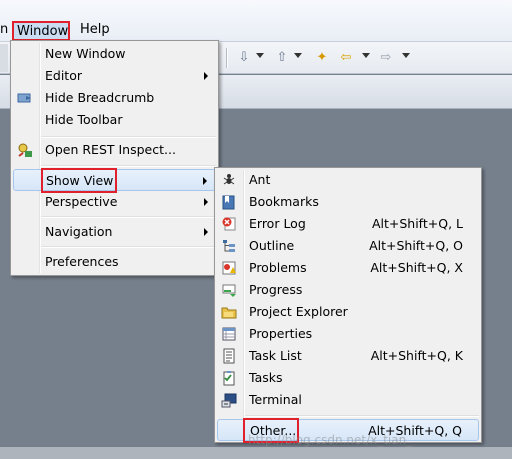 This screenshot has height=459, width=512. I want to click on shortcut-text: Alt+Shift+Q, O, so click(416, 245).